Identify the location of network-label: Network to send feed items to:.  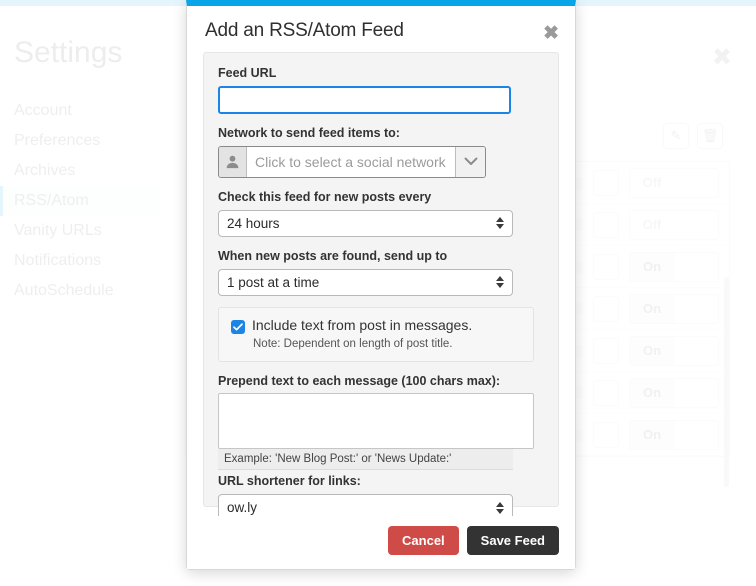
(309, 132).